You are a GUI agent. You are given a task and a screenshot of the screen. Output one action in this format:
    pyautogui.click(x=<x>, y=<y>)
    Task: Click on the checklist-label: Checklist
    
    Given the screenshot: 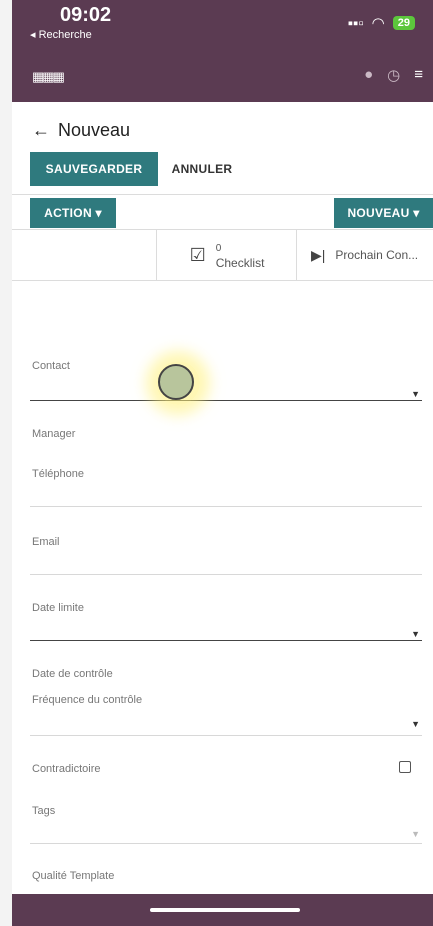 What is the action you would take?
    pyautogui.click(x=240, y=263)
    